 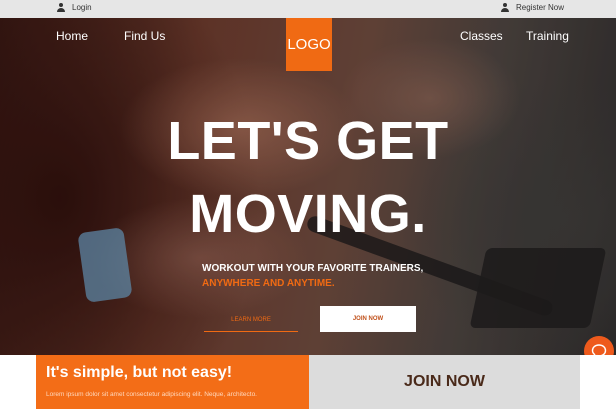 What do you see at coordinates (309, 44) in the screenshot?
I see `logo: LOGO` at bounding box center [309, 44].